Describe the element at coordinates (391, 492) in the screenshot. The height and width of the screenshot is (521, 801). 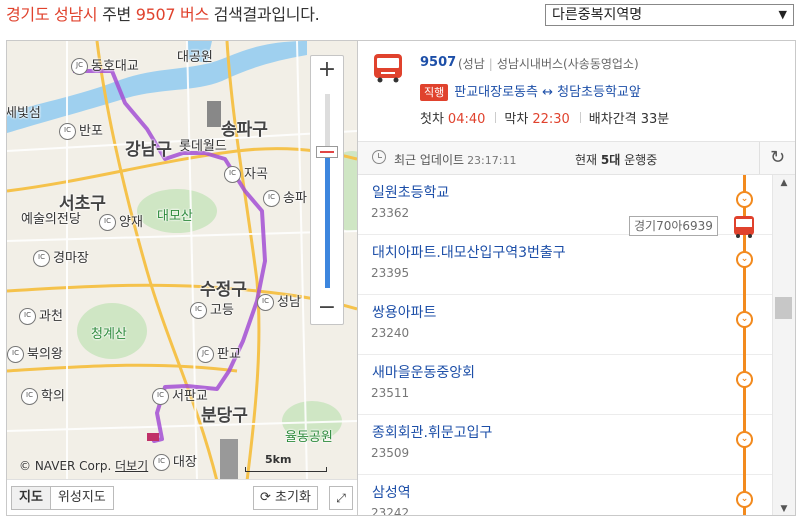
I see `stop-name: 삼성역` at that location.